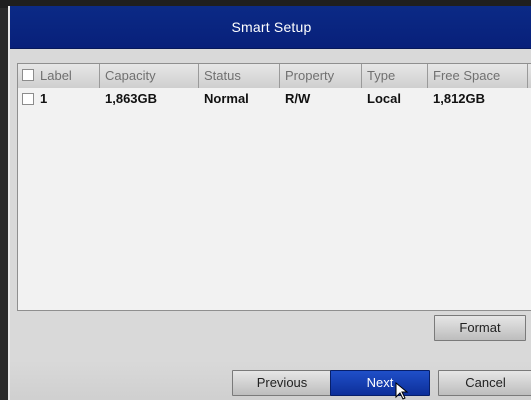 The width and height of the screenshot is (531, 400). Describe the element at coordinates (59, 99) in the screenshot. I see `cell-label: 1` at that location.